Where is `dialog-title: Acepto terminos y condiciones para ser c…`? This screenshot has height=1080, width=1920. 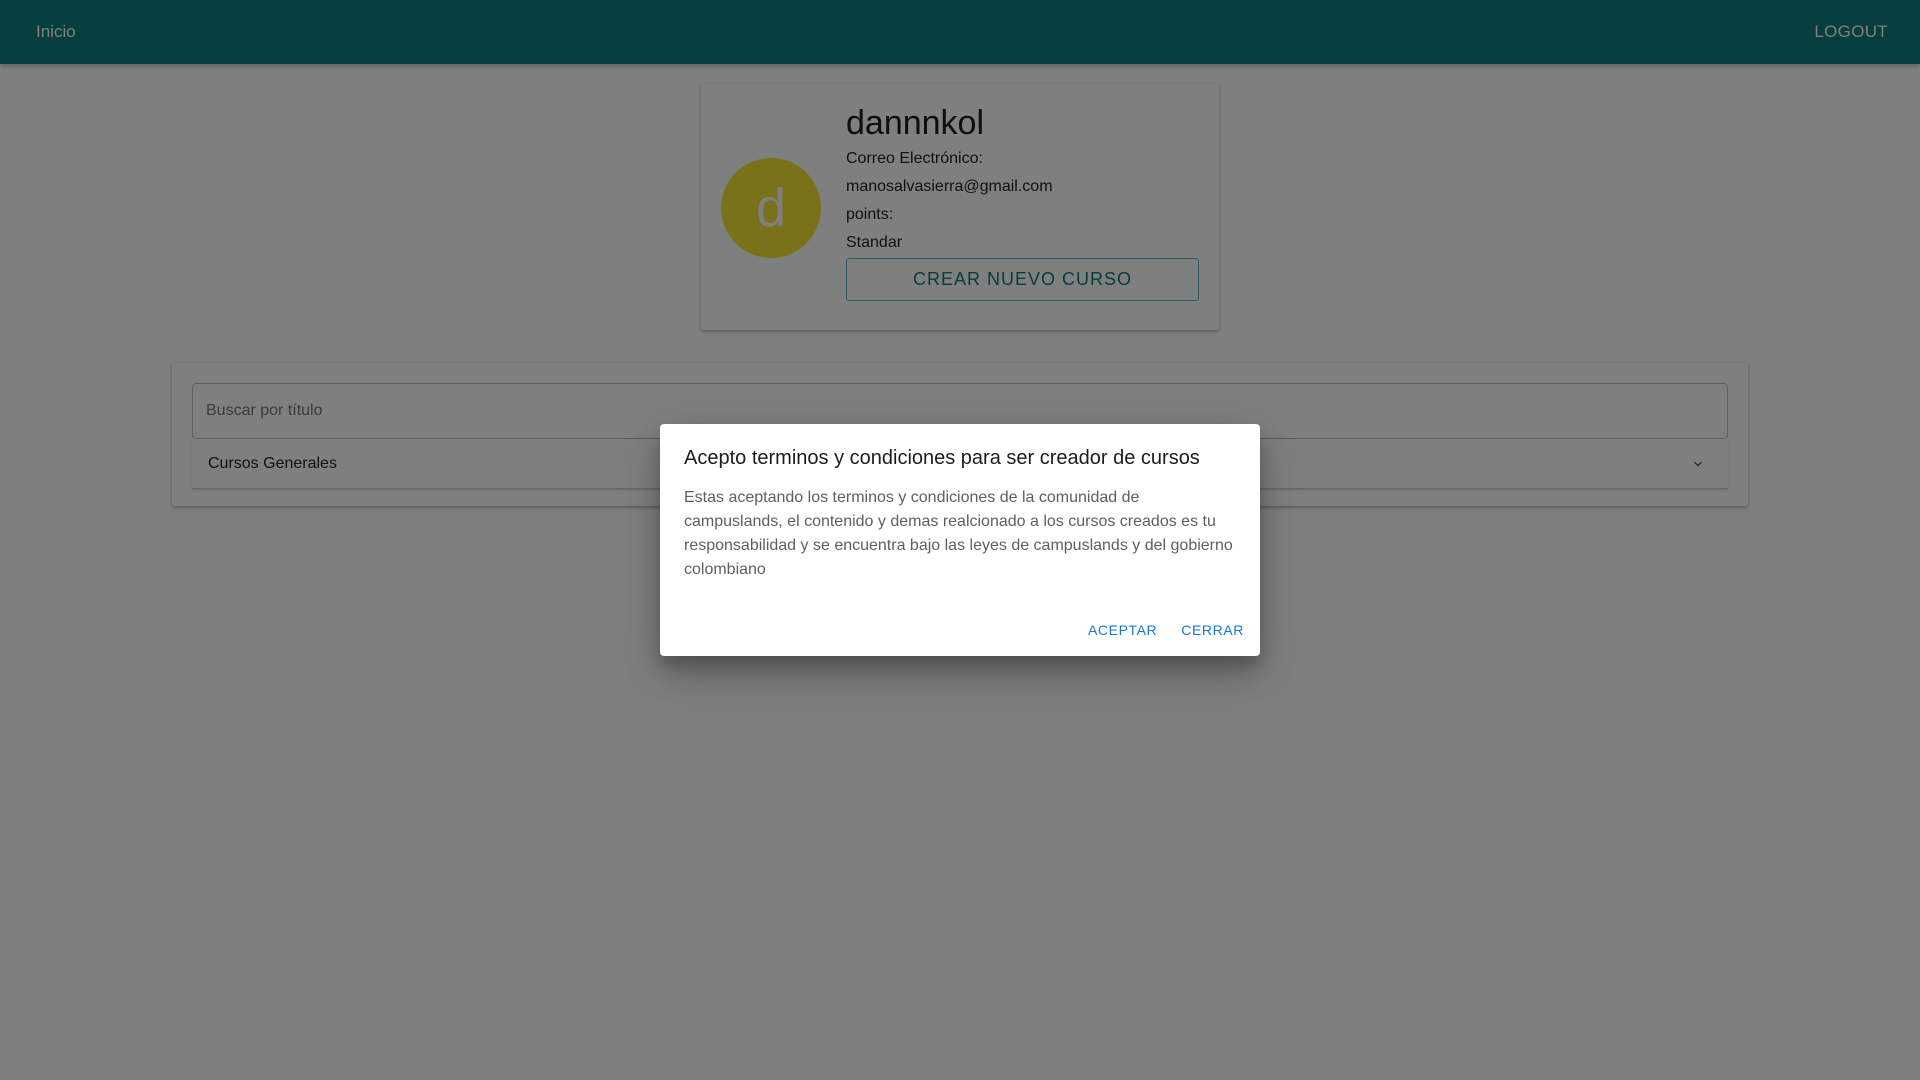
dialog-title: Acepto terminos y condiciones para ser c… is located at coordinates (942, 458).